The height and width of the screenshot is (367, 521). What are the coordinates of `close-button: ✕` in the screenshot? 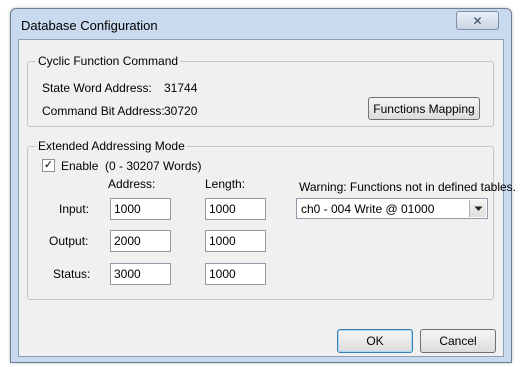 It's located at (477, 20).